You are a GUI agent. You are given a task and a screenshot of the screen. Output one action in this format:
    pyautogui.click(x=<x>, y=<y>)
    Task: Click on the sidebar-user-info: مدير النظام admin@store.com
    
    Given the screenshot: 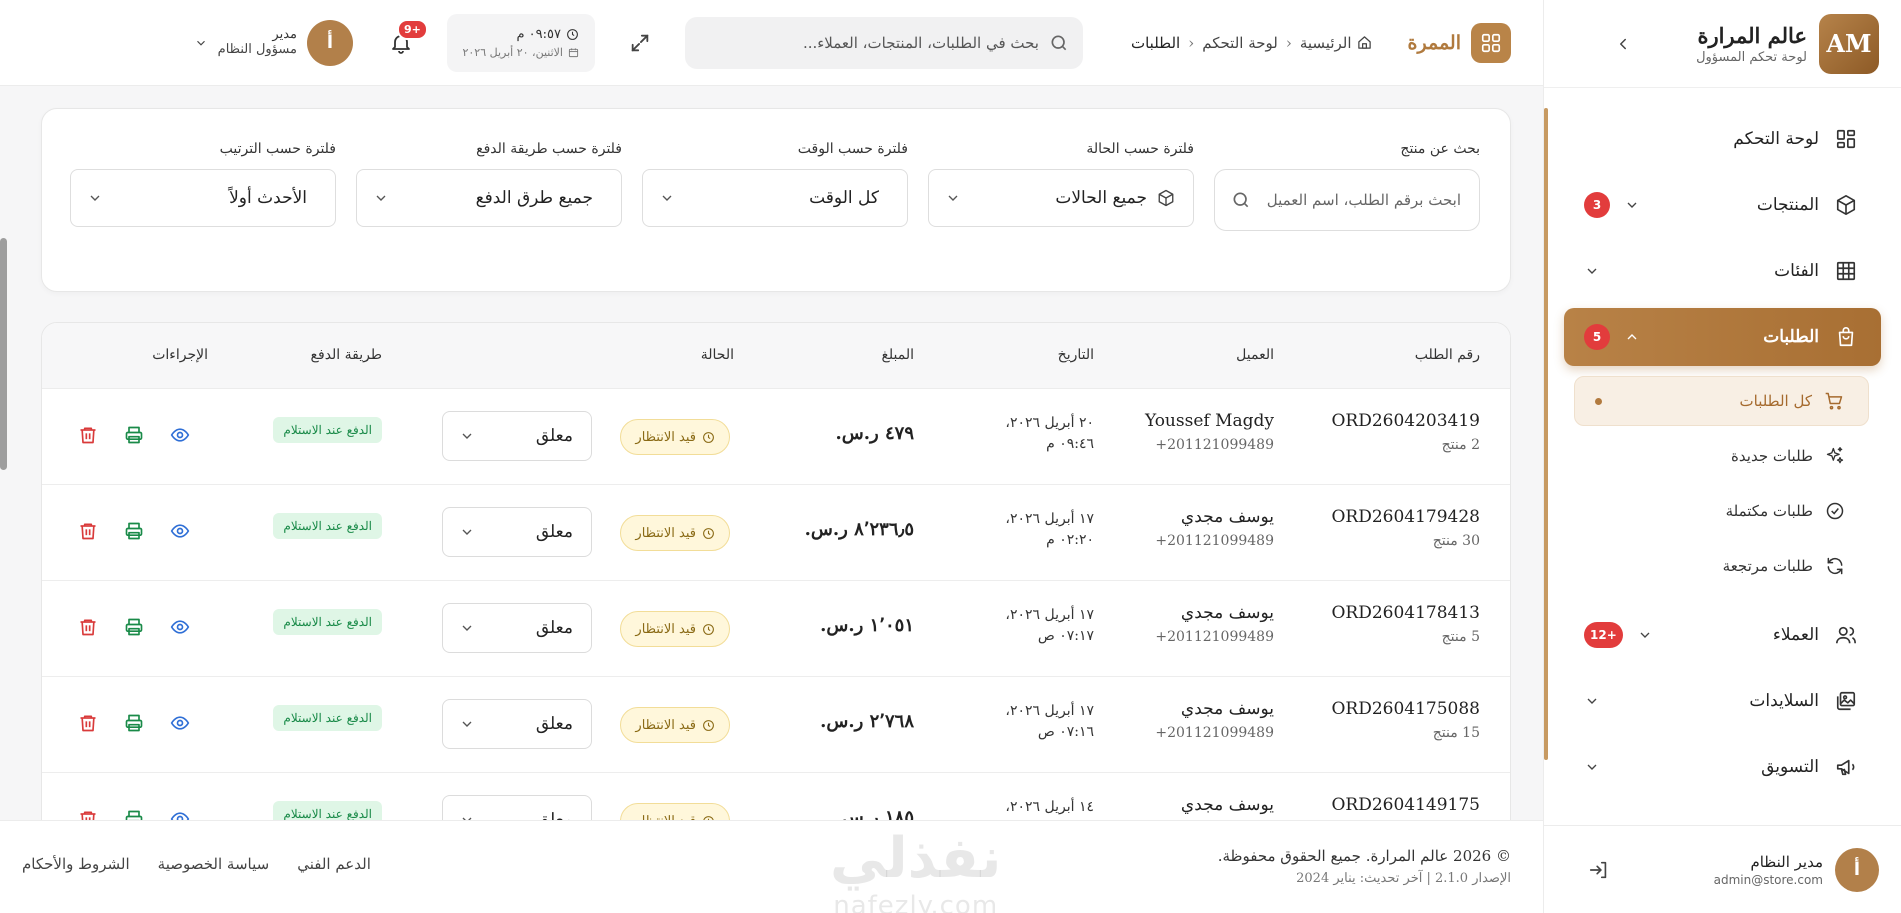 What is the action you would take?
    pyautogui.click(x=1768, y=870)
    